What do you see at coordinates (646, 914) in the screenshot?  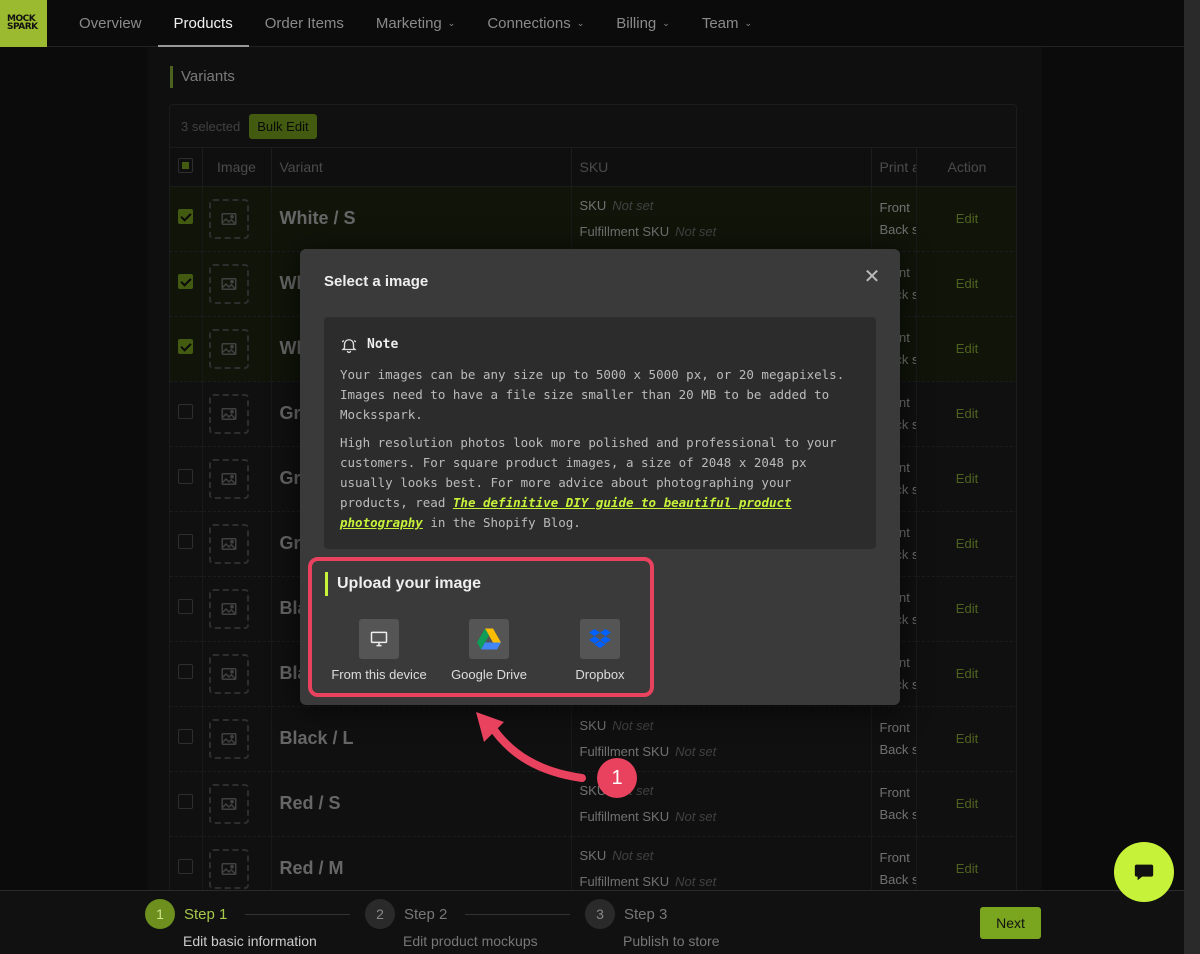 I see `step-3-label: Step 3` at bounding box center [646, 914].